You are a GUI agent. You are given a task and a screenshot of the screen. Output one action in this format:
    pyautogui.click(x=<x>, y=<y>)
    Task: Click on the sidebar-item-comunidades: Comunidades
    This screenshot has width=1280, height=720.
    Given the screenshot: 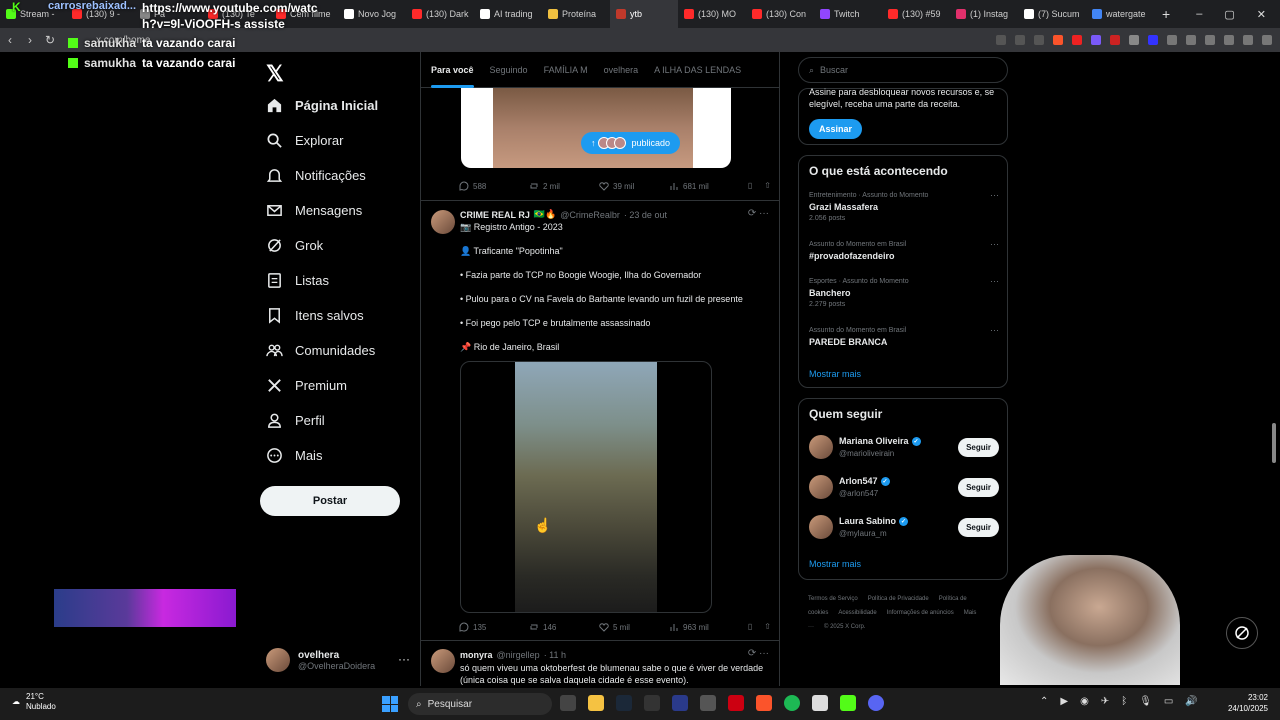 What is the action you would take?
    pyautogui.click(x=320, y=350)
    